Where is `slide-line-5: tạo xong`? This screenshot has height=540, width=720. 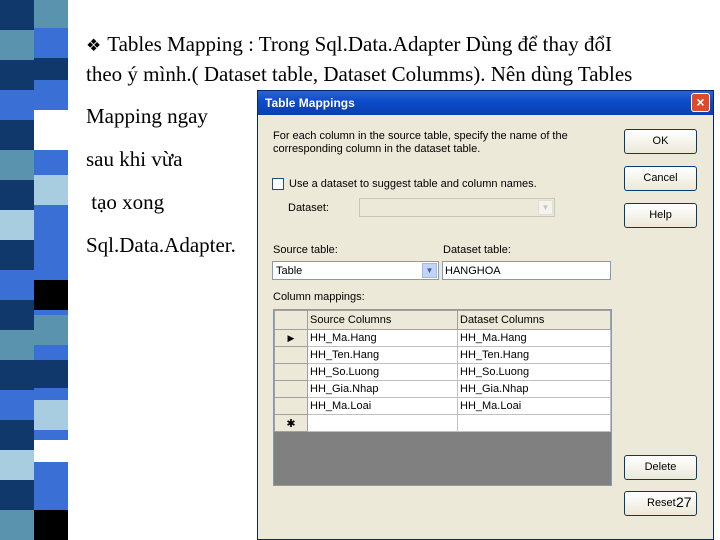 slide-line-5: tạo xong is located at coordinates (125, 202).